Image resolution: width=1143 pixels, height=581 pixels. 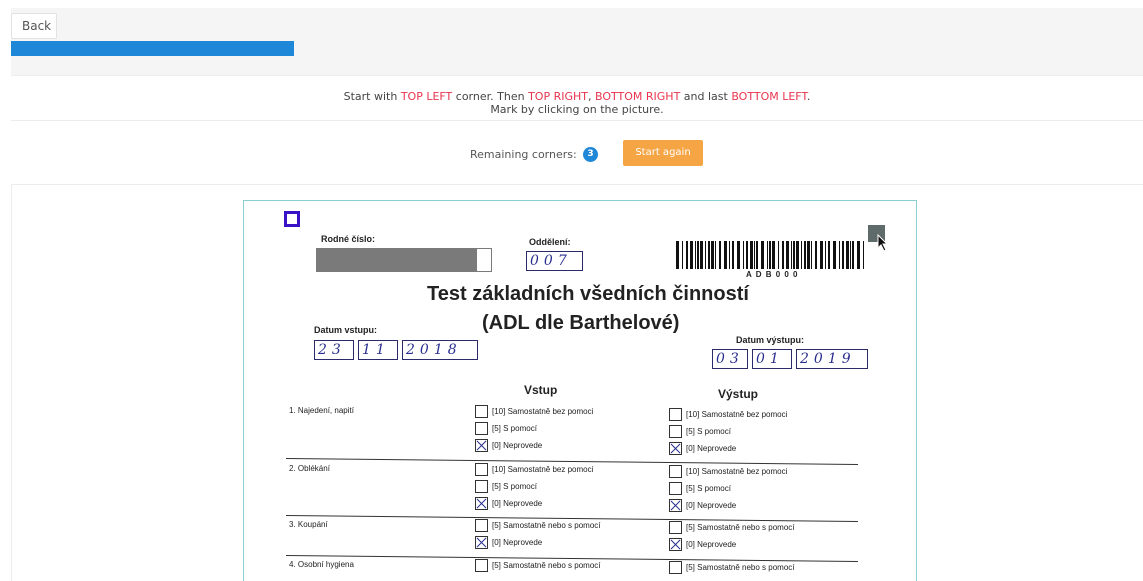 I want to click on row-1-vstup-opt-3: [0] Neprovede, so click(x=517, y=445).